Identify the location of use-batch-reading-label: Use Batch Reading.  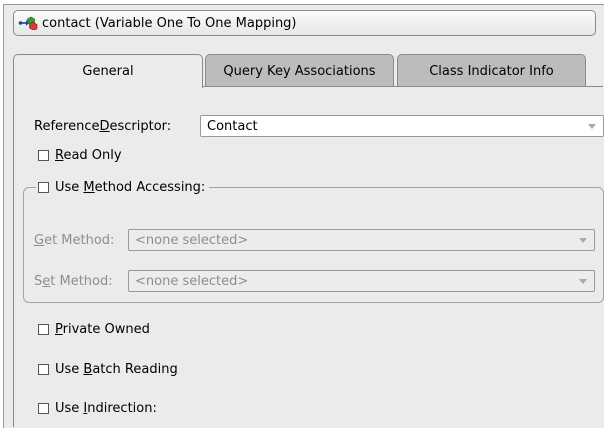
(116, 369).